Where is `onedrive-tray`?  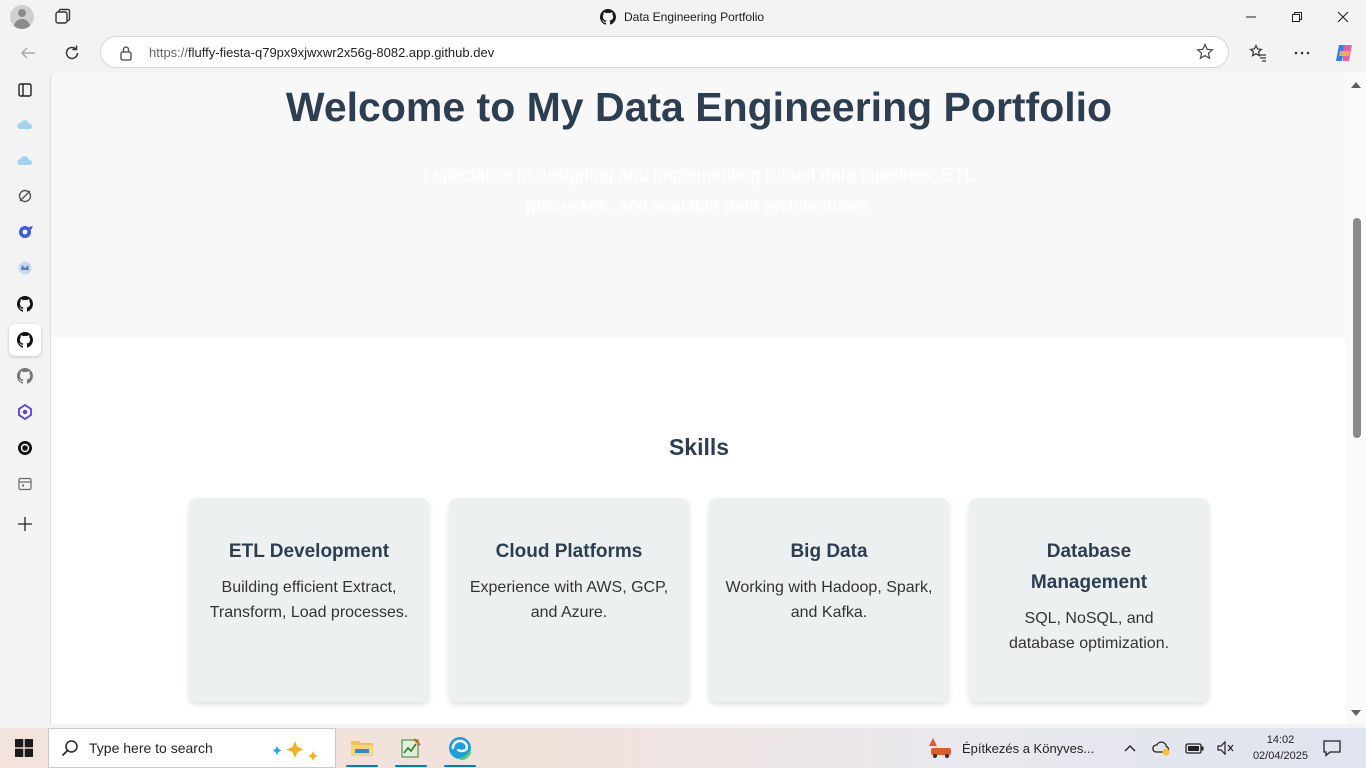
onedrive-tray is located at coordinates (1162, 748).